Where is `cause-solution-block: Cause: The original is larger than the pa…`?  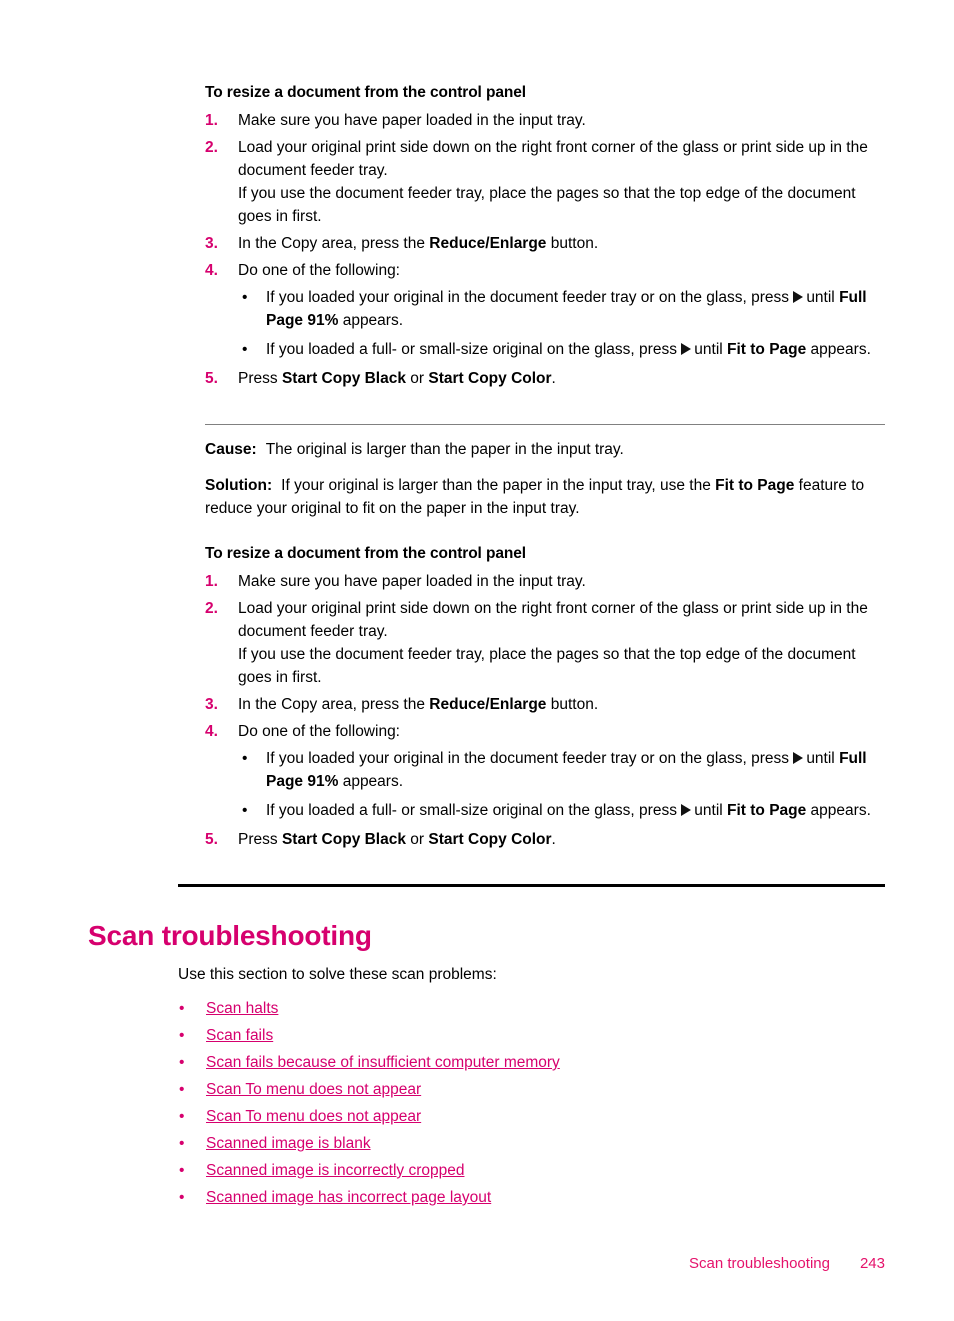 cause-solution-block: Cause: The original is larger than the pa… is located at coordinates (545, 485).